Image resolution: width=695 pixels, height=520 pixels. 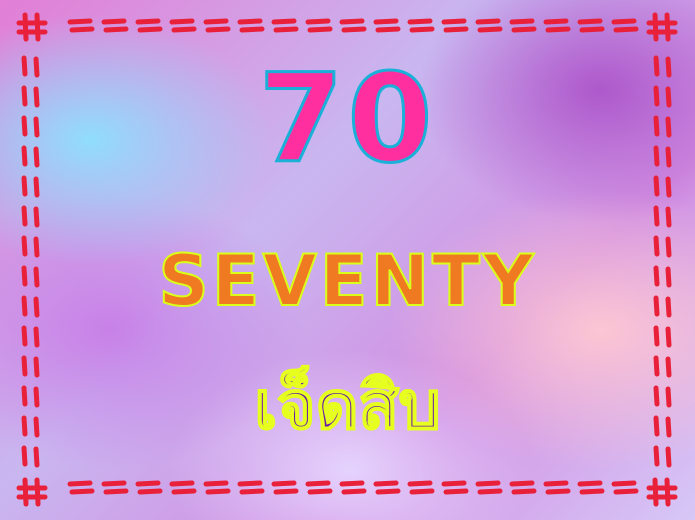 I want to click on english-word: SEVENTY, so click(x=347, y=281).